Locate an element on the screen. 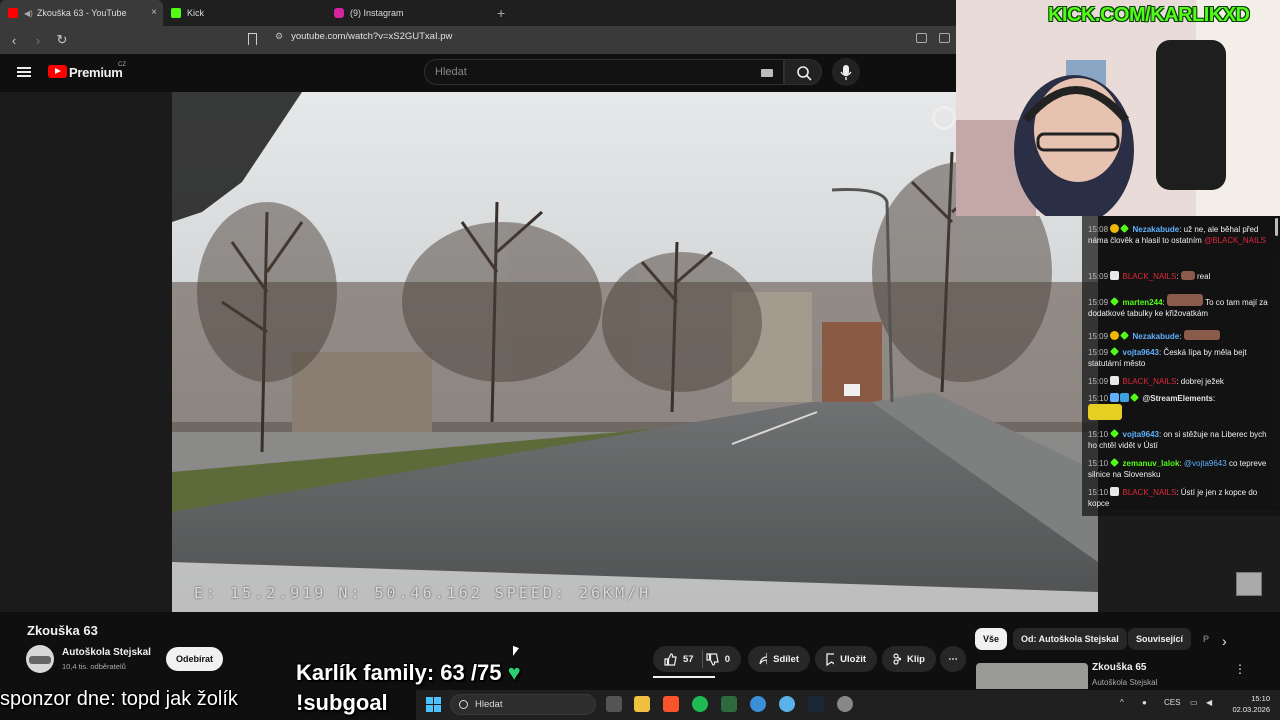  youtube-header: Premium CZ Hledat is located at coordinates (478, 73).